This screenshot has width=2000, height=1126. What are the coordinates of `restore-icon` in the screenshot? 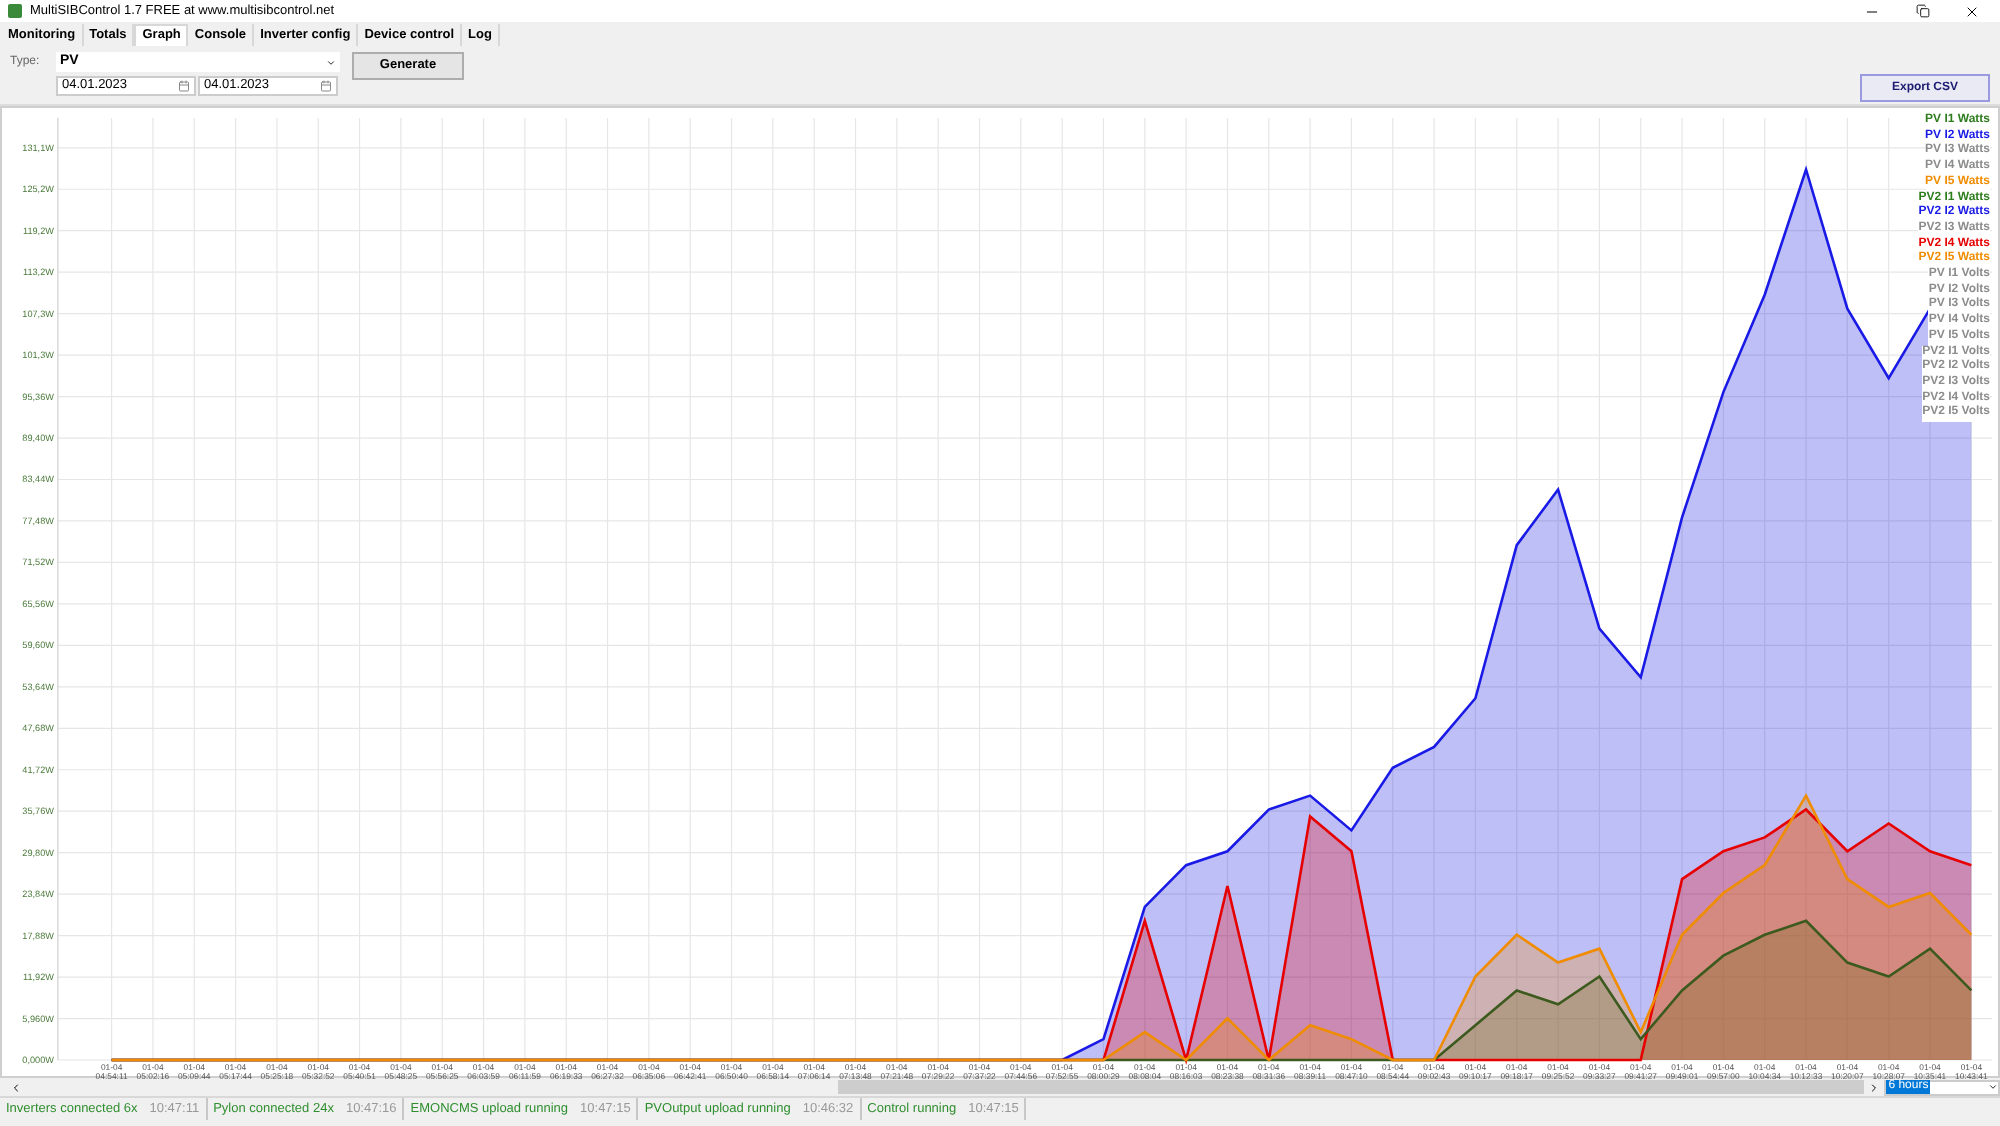 It's located at (1923, 11).